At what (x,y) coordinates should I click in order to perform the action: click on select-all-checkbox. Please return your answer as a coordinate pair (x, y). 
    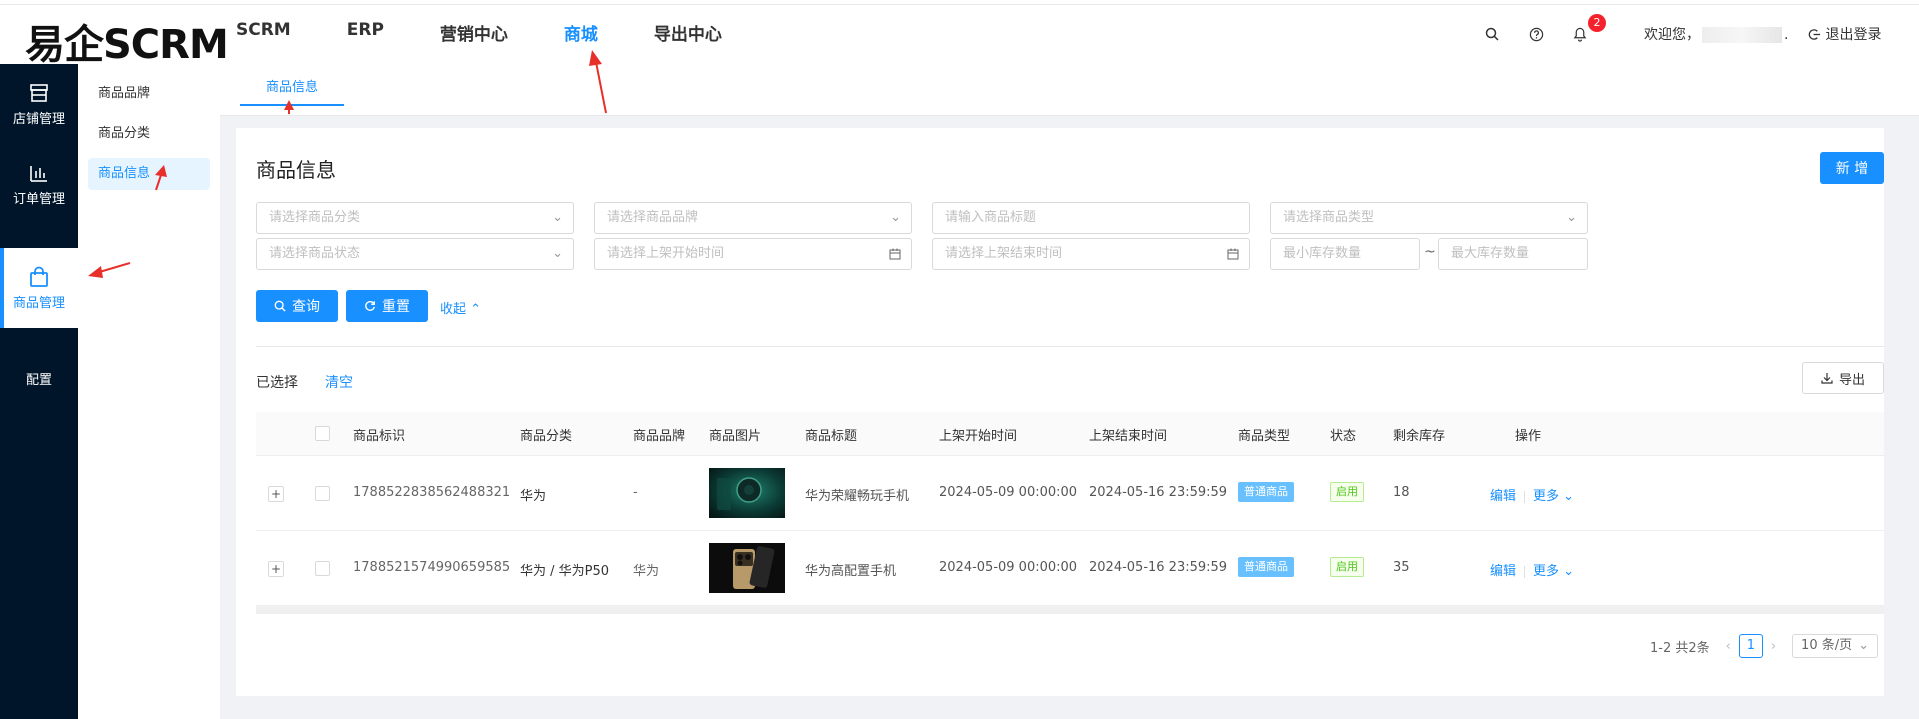
    Looking at the image, I should click on (322, 433).